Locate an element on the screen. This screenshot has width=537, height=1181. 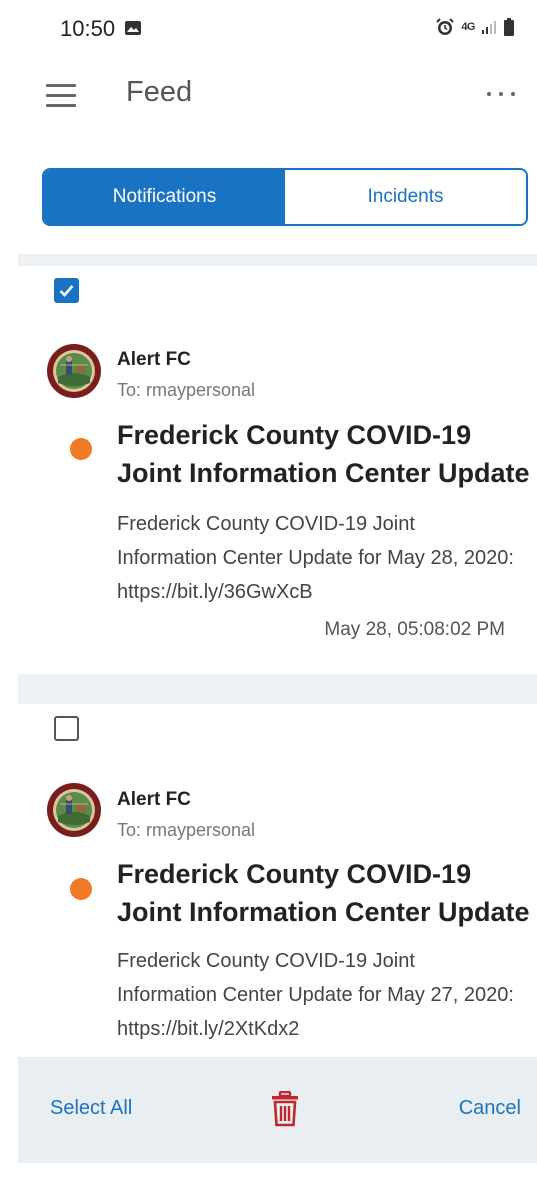
signal-icon is located at coordinates (489, 27).